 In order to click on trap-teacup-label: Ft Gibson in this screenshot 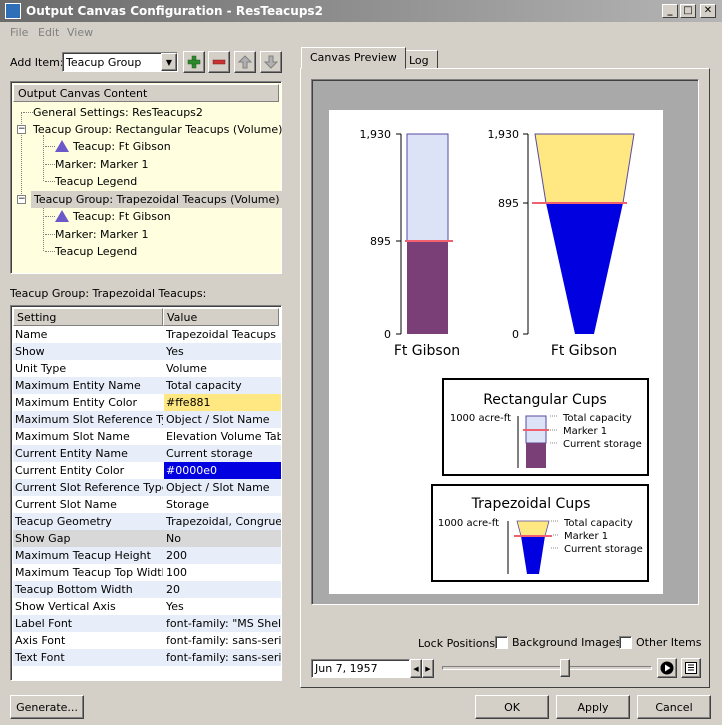, I will do `click(584, 351)`.